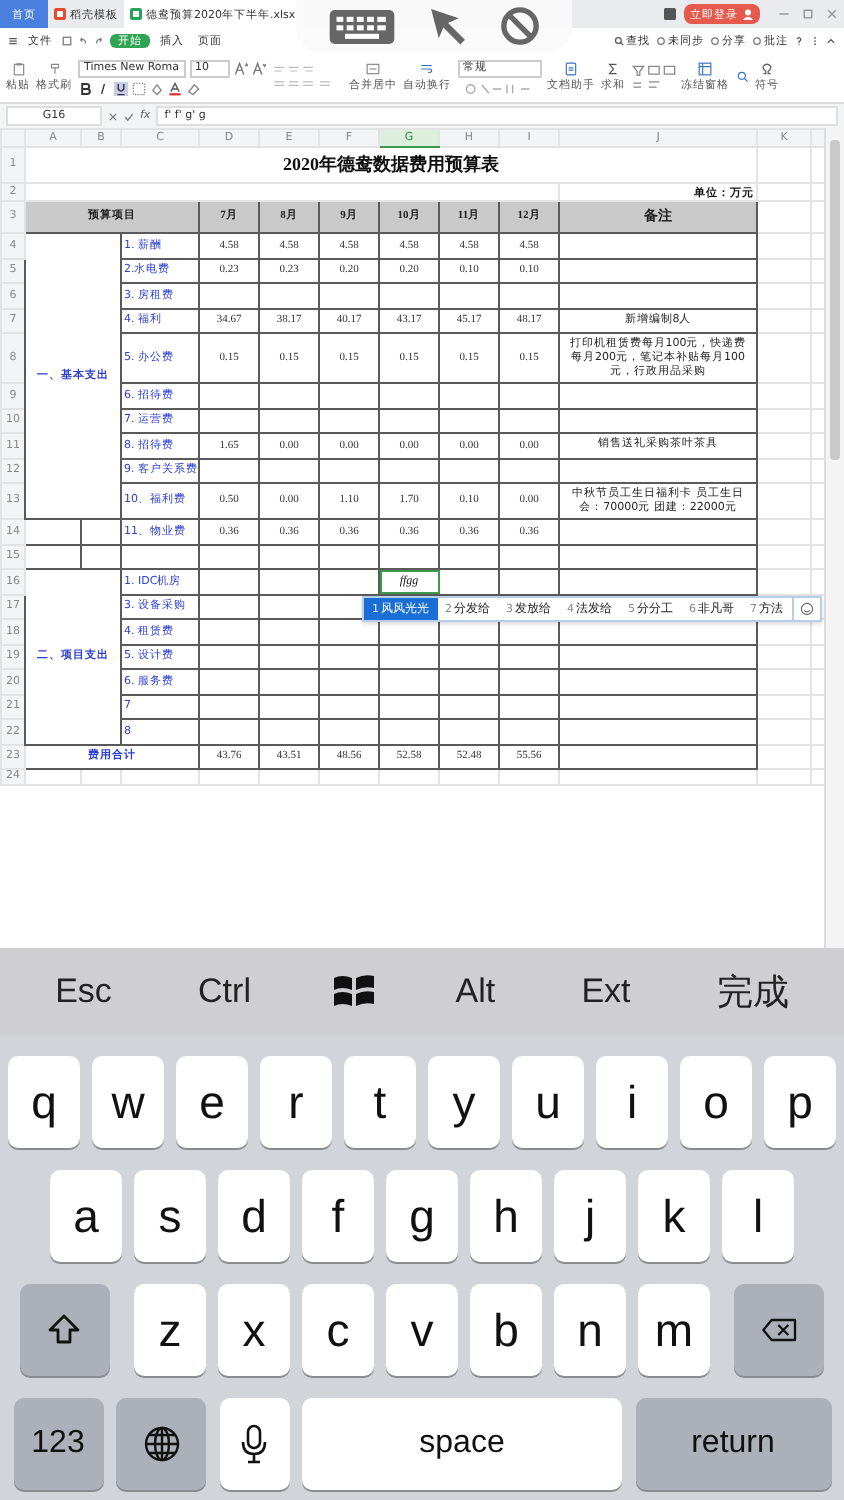 This screenshot has height=1500, width=844. What do you see at coordinates (427, 69) in the screenshot?
I see `wrap-icon` at bounding box center [427, 69].